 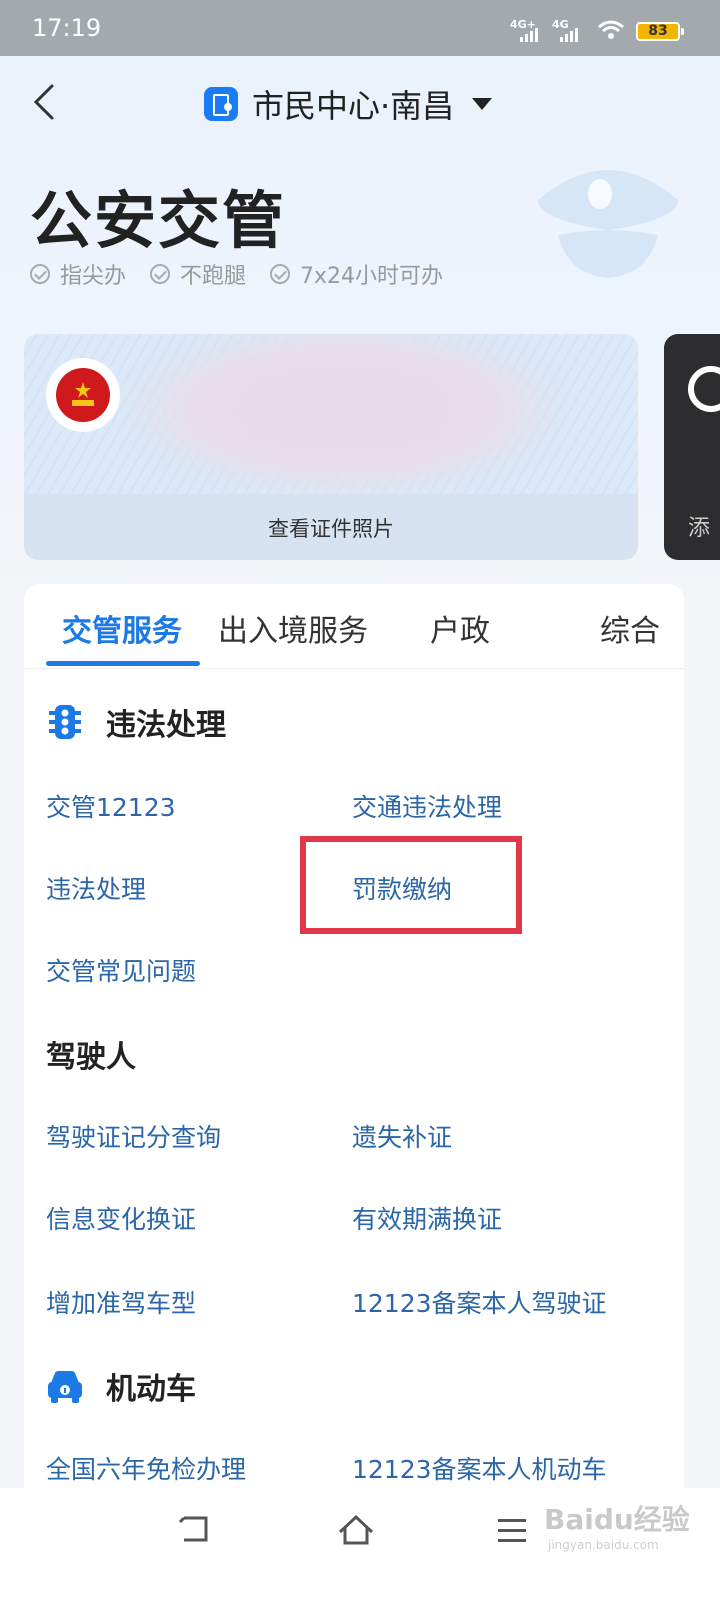 What do you see at coordinates (479, 1468) in the screenshot?
I see `link-12123-register-vehicle: 12123备案本人机动车` at bounding box center [479, 1468].